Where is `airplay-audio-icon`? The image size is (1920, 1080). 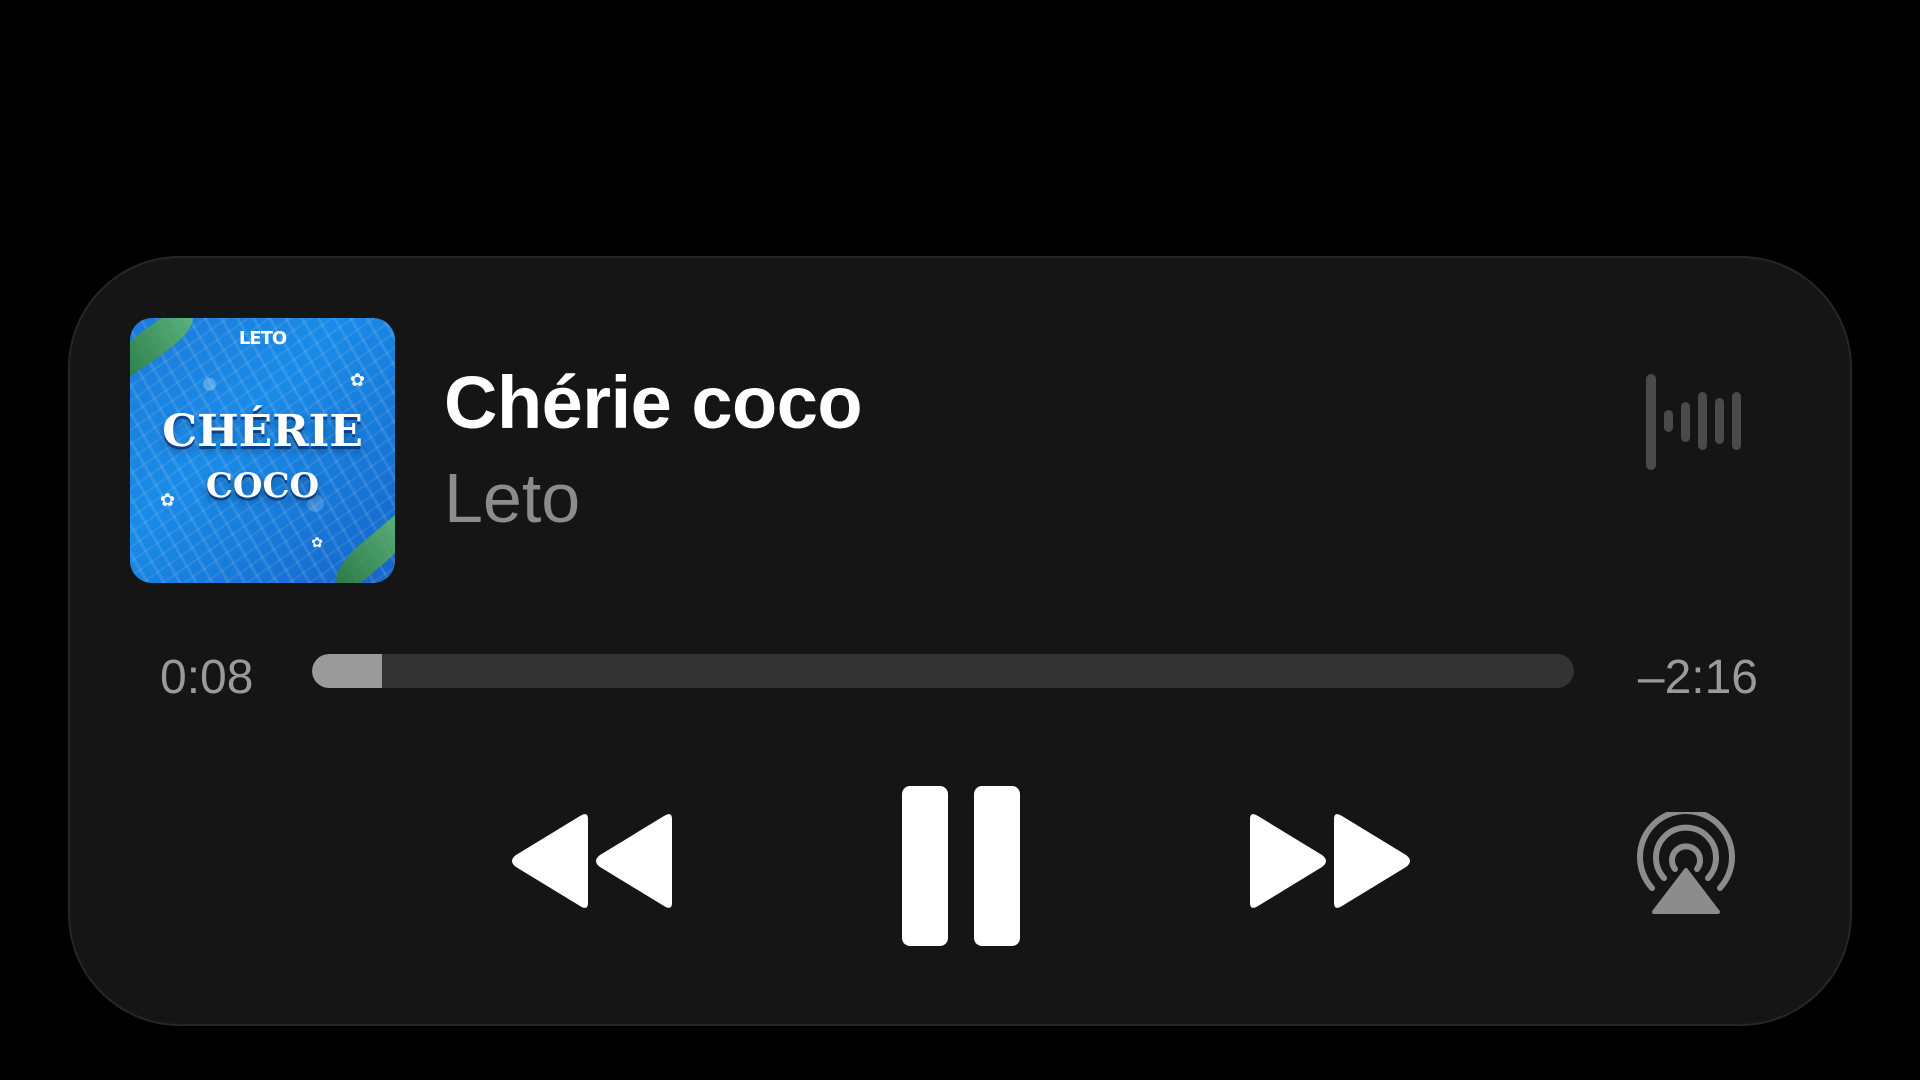
airplay-audio-icon is located at coordinates (1686, 863).